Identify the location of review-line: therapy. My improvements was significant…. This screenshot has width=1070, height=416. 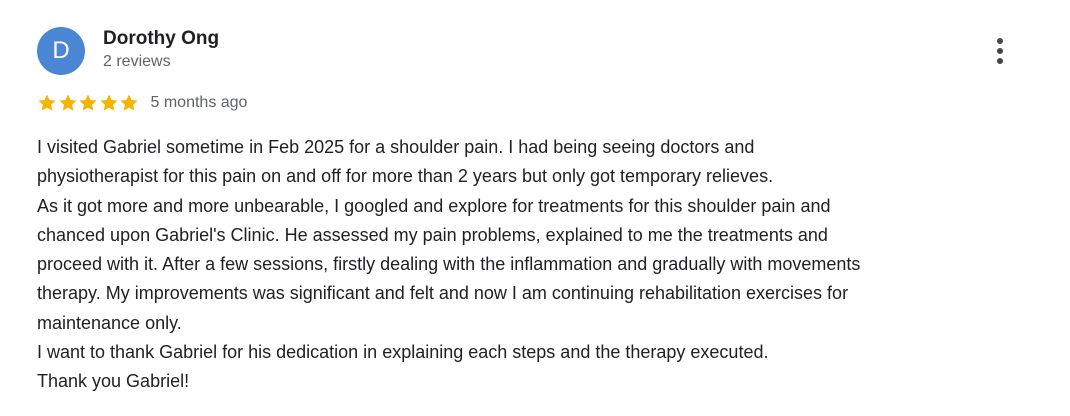
(443, 293).